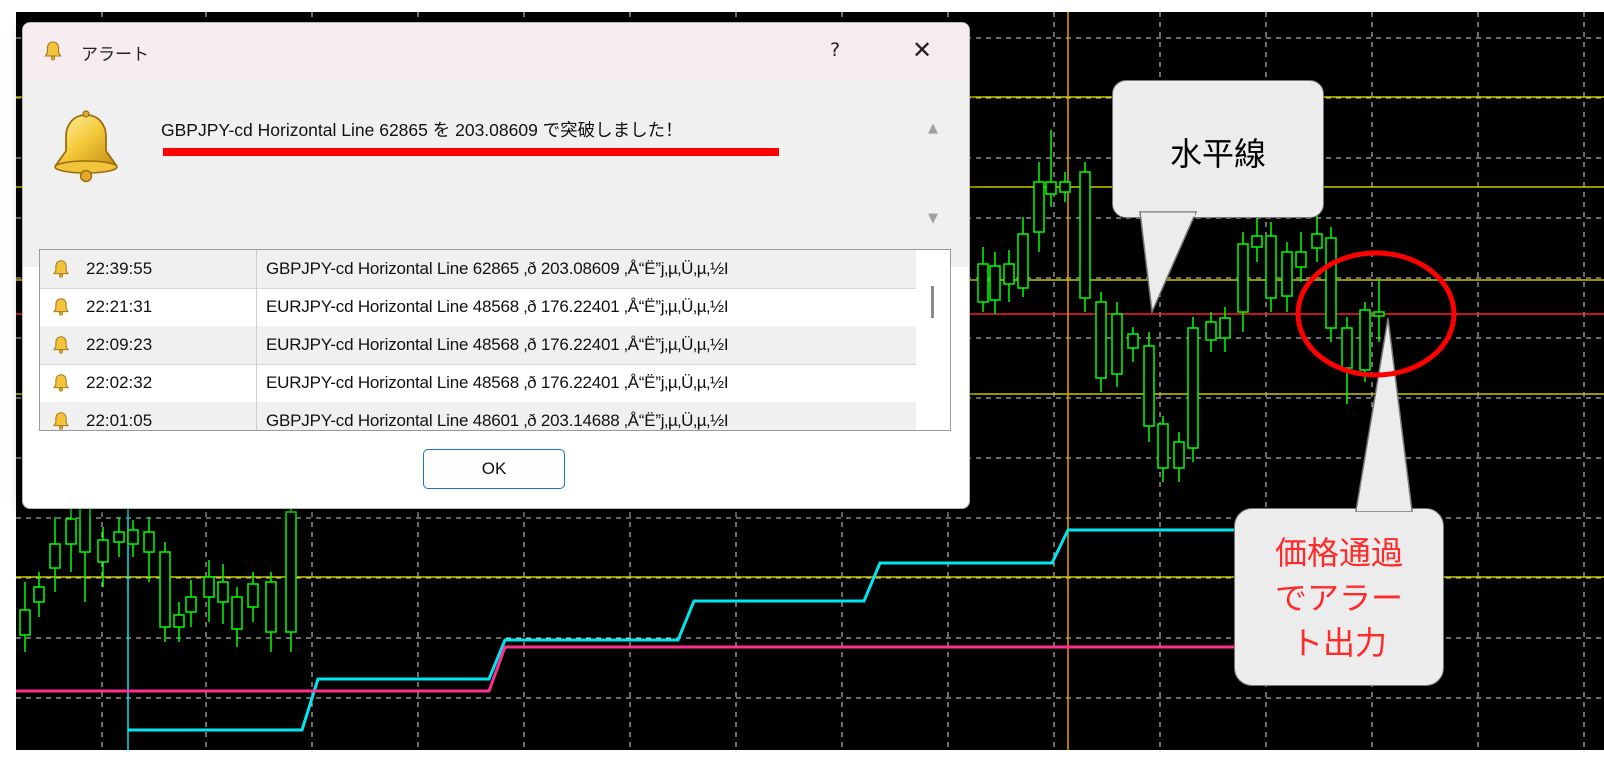 This screenshot has width=1604, height=757. Describe the element at coordinates (1376, 314) in the screenshot. I see `annotation-circle` at that location.